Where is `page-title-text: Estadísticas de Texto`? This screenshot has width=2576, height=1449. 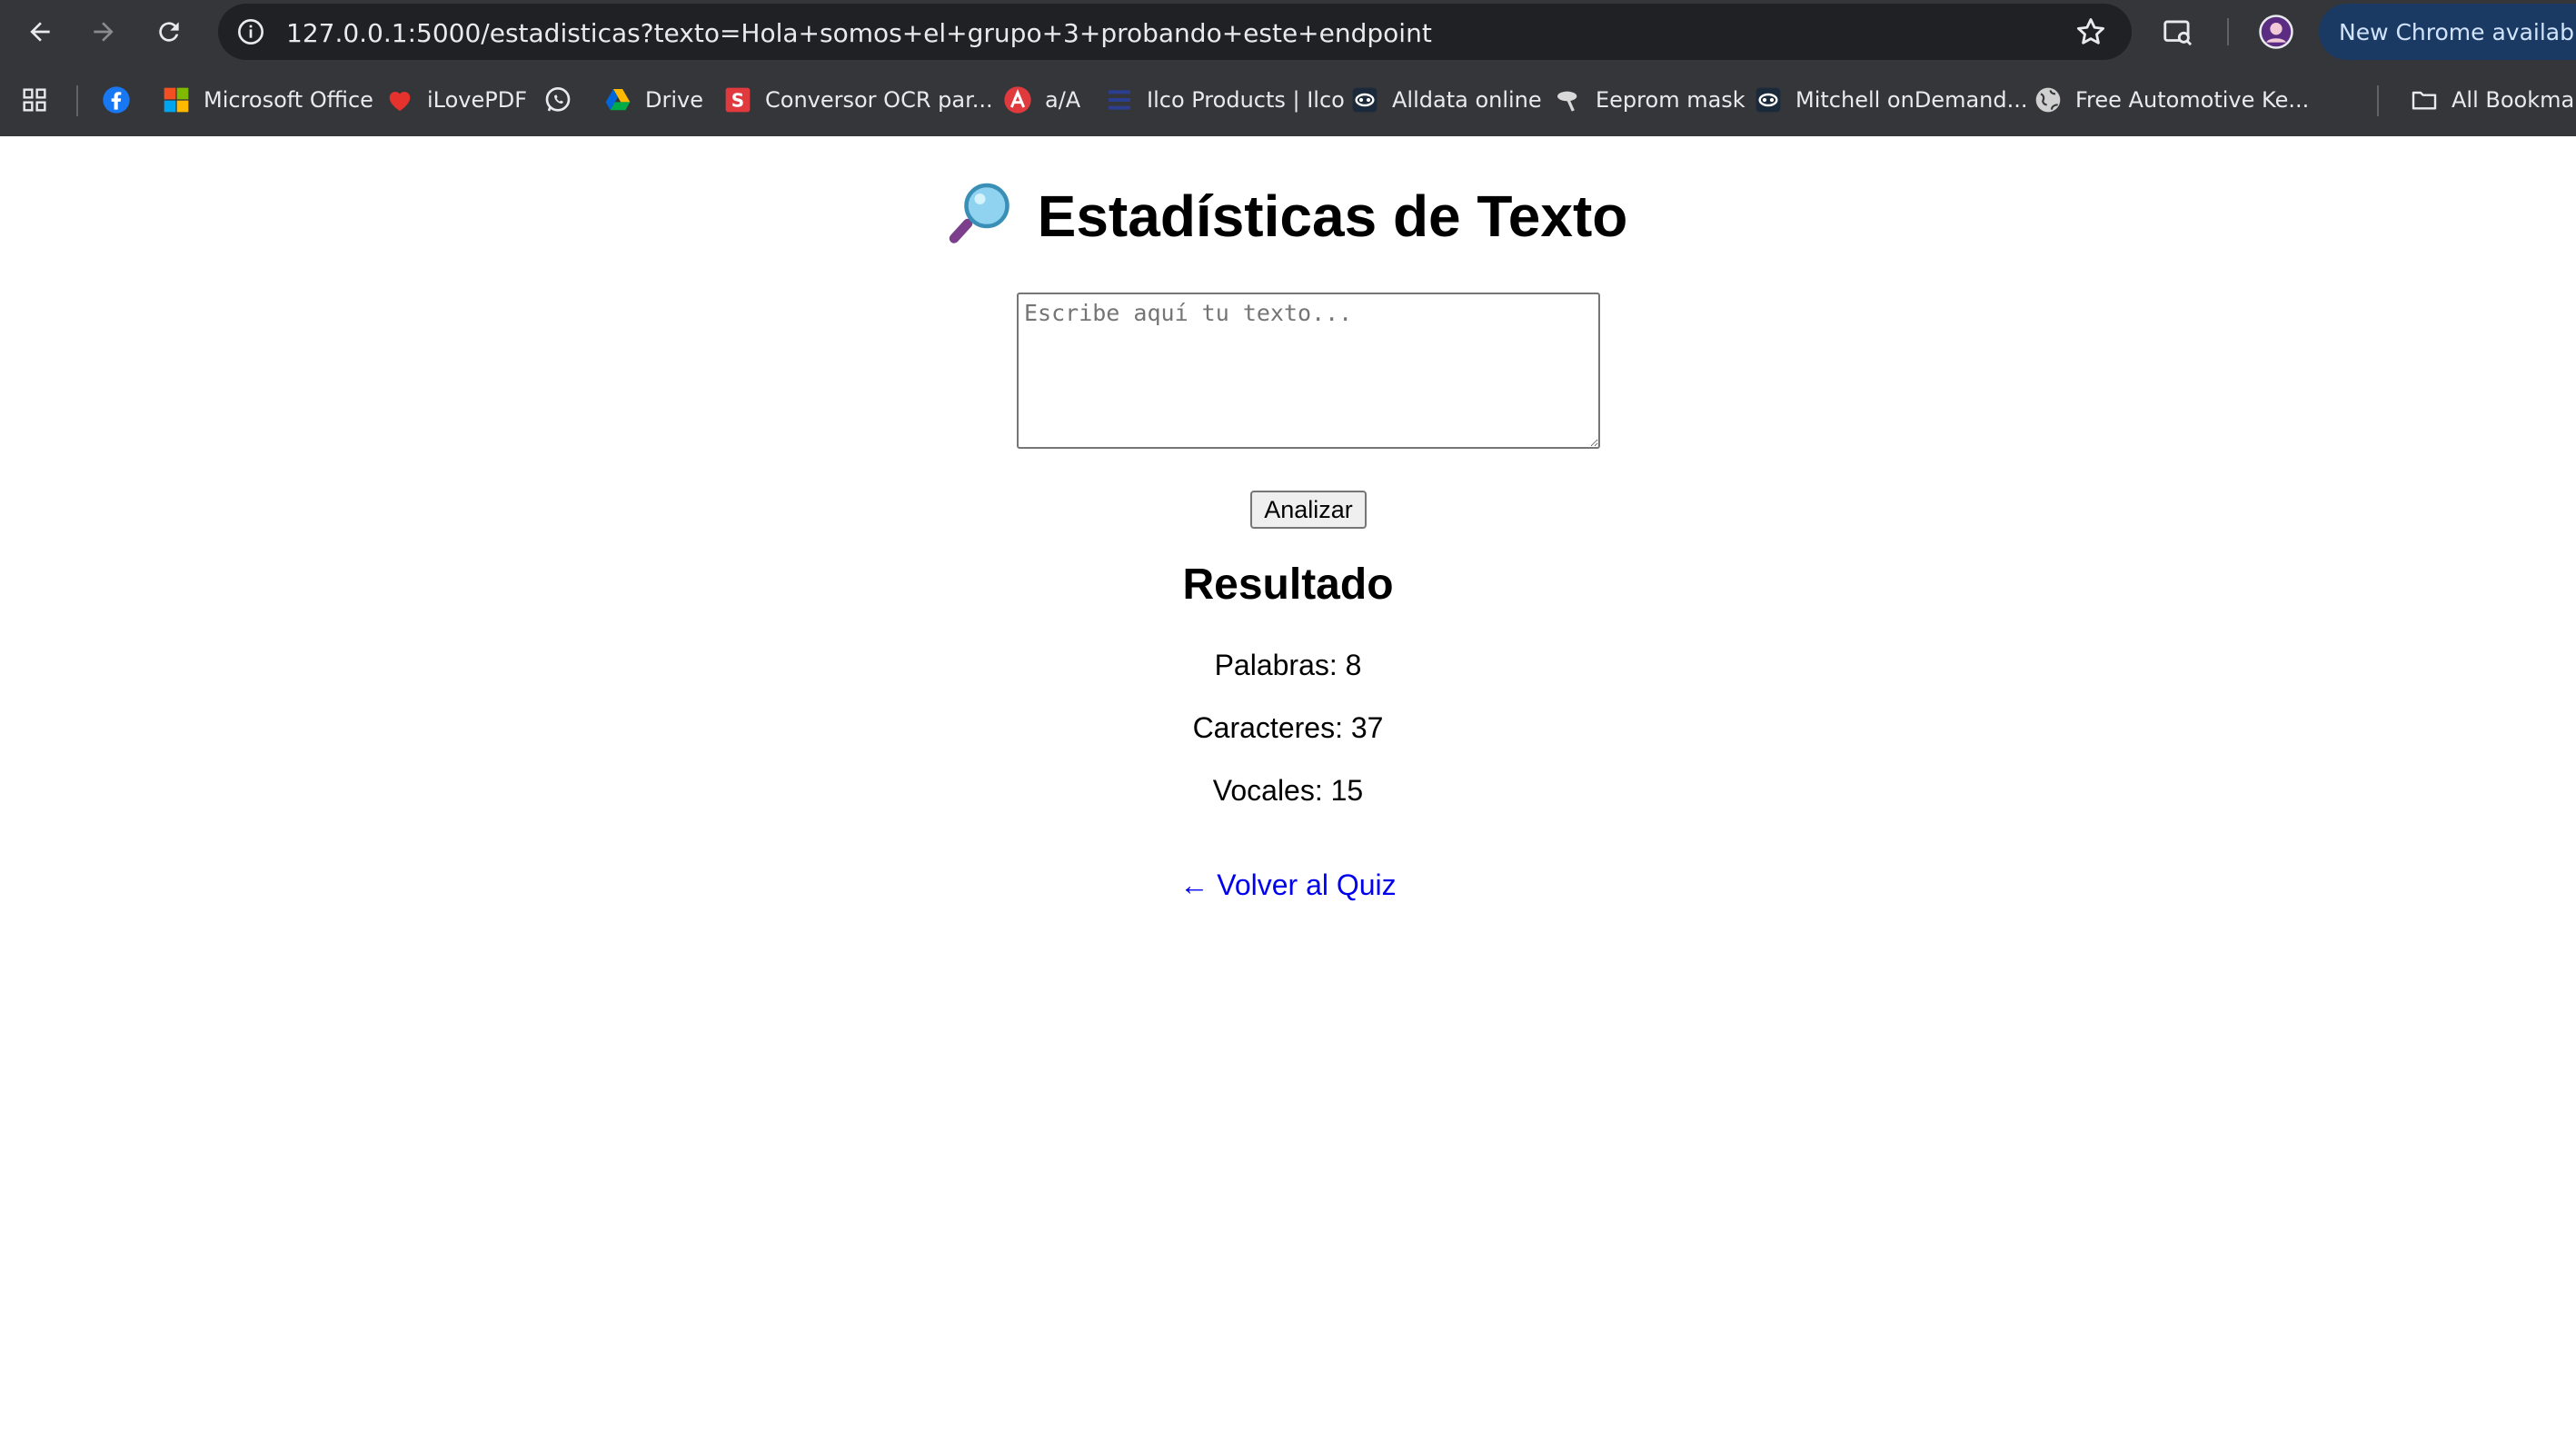
page-title-text: Estadísticas de Texto is located at coordinates (1332, 216).